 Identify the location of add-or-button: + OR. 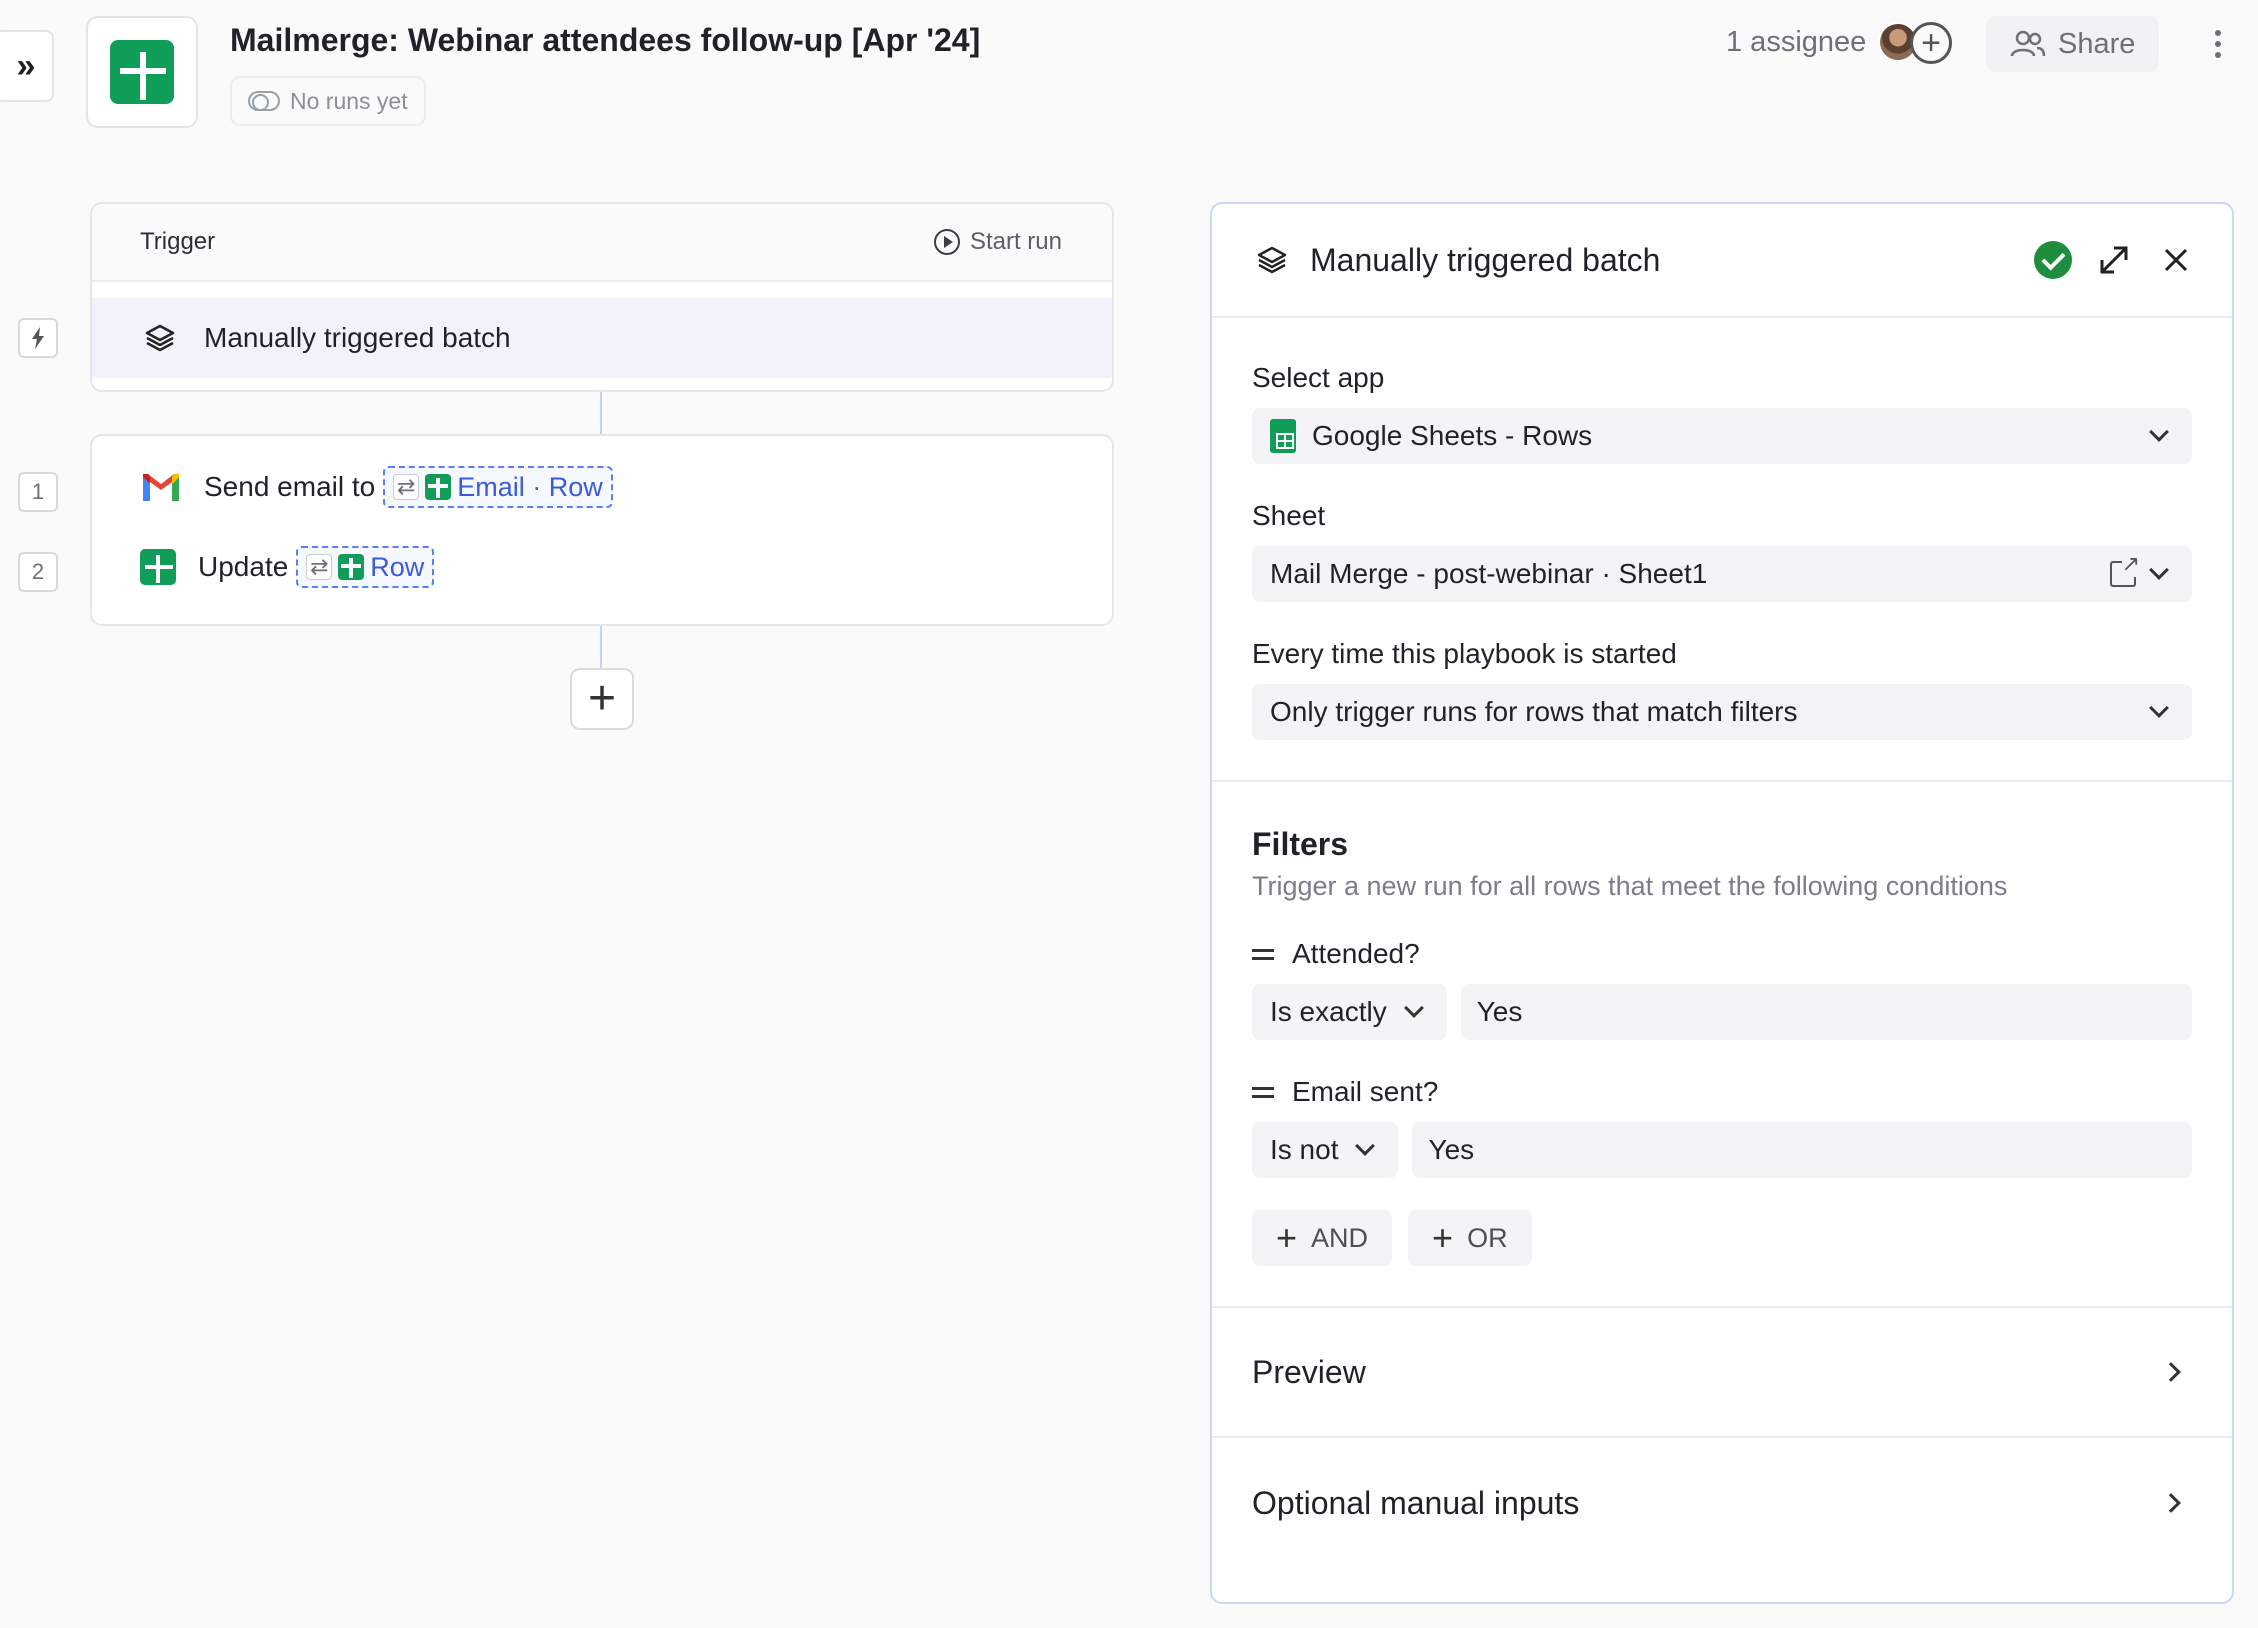
(1470, 1238).